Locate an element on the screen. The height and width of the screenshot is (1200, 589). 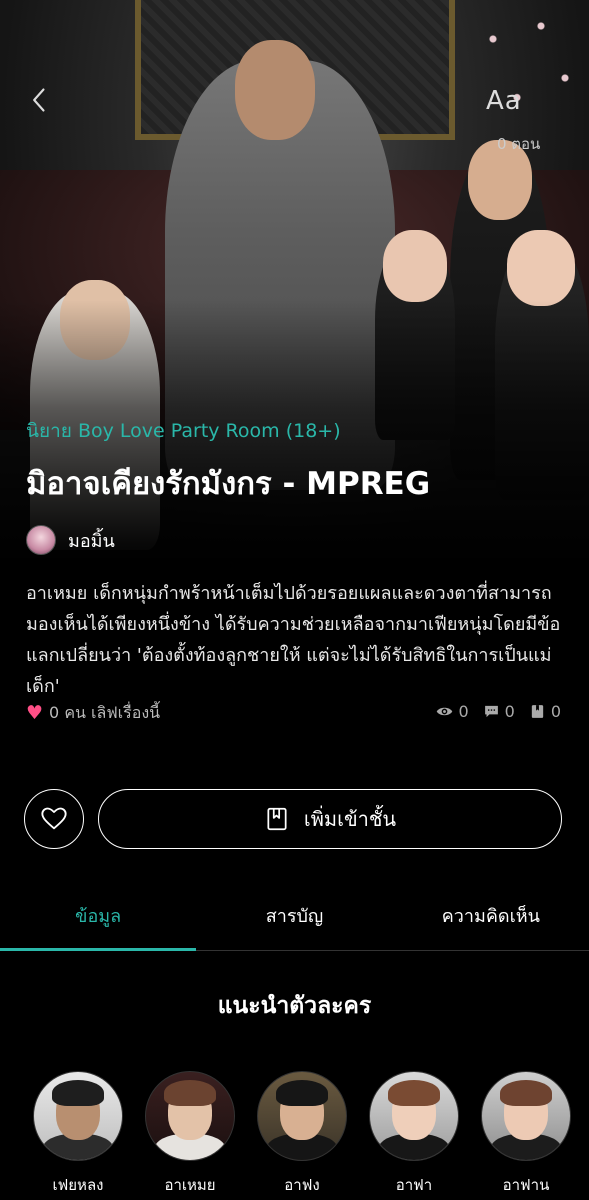
likes-row: ♥ 0 คน เลิฟเรื่องนี้ is located at coordinates (93, 713).